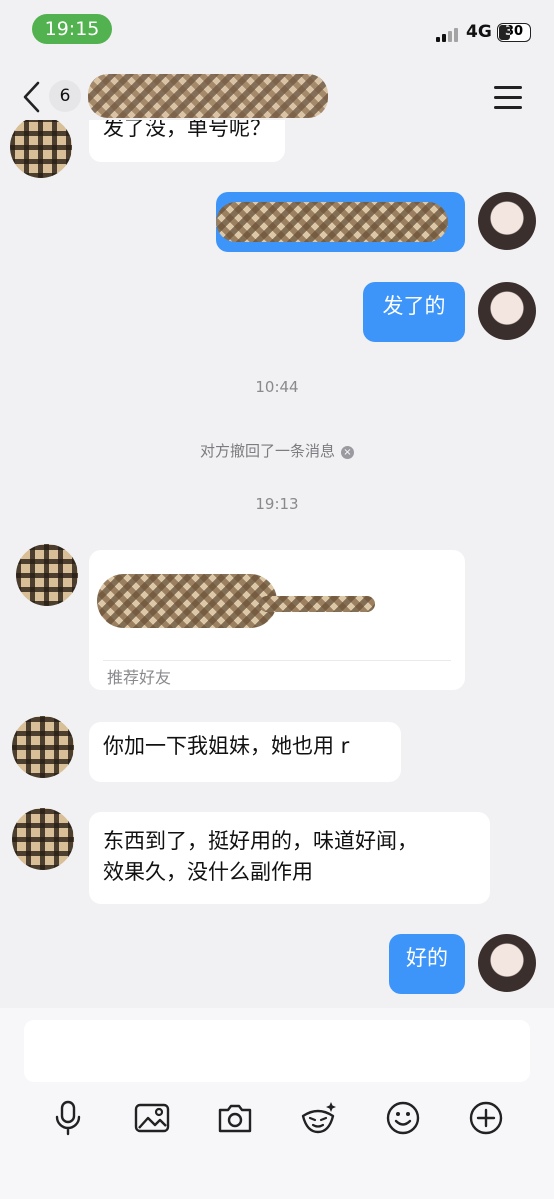 This screenshot has height=1199, width=554. I want to click on redacted-card-avatar, so click(187, 601).